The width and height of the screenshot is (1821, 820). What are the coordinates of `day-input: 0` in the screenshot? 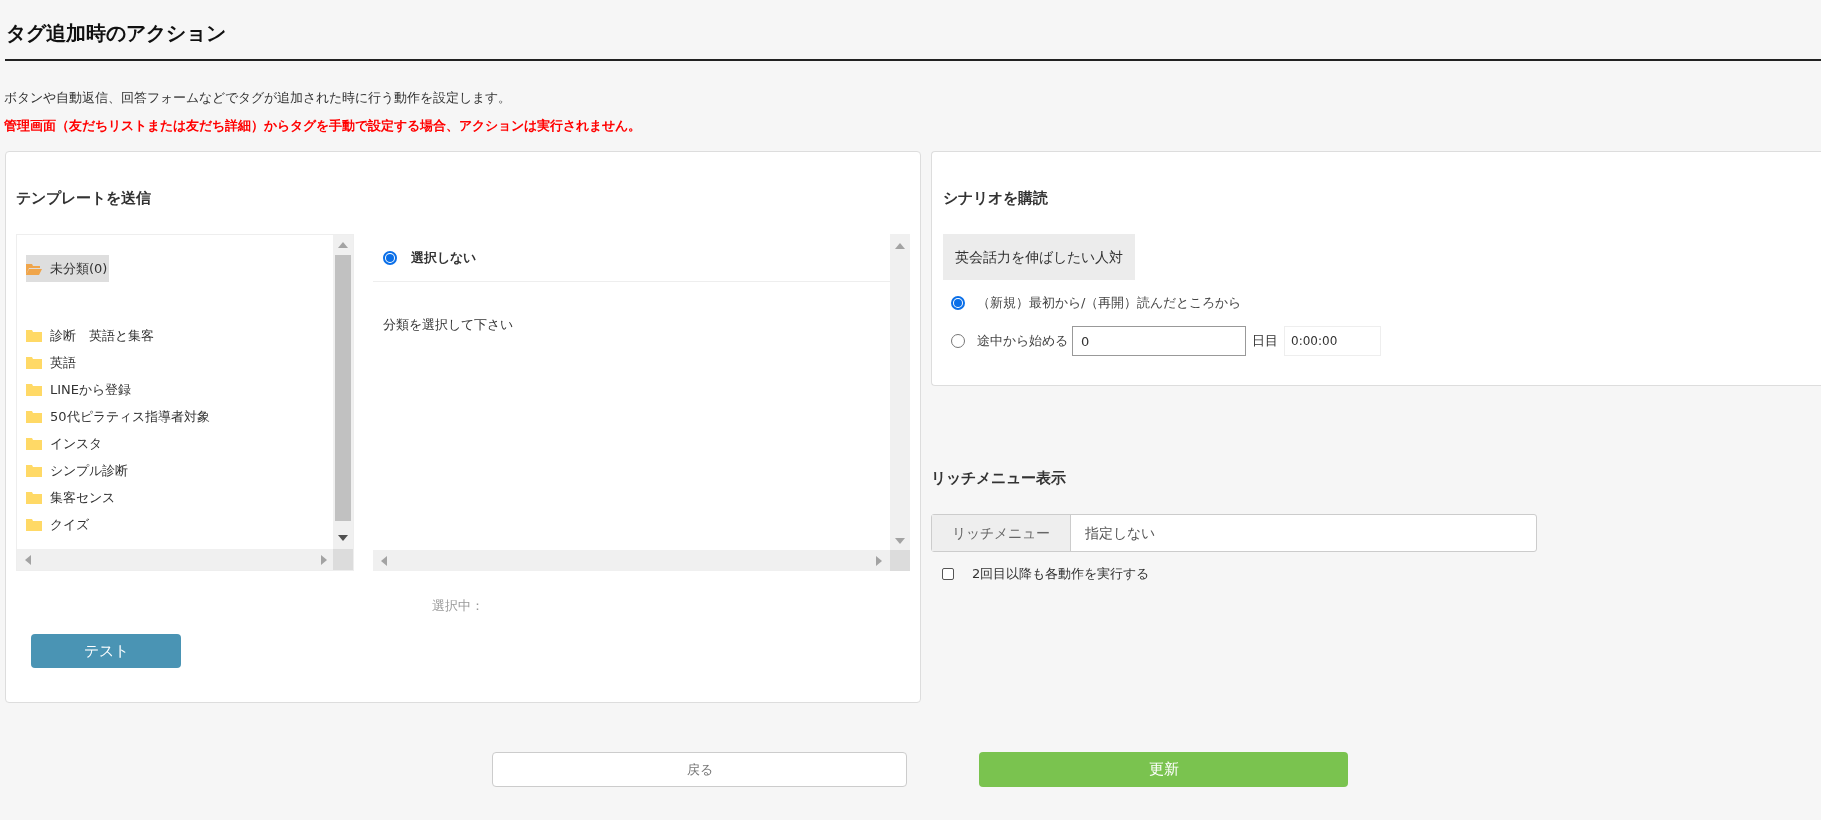 It's located at (1159, 341).